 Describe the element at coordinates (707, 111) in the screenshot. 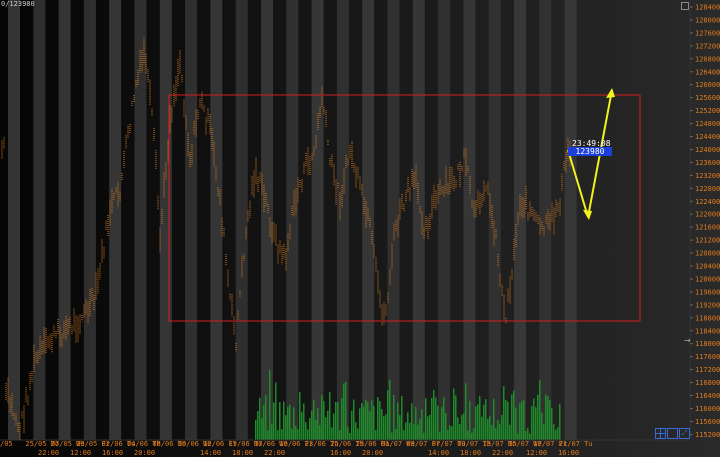

I see `price-tick-label: 125200` at that location.